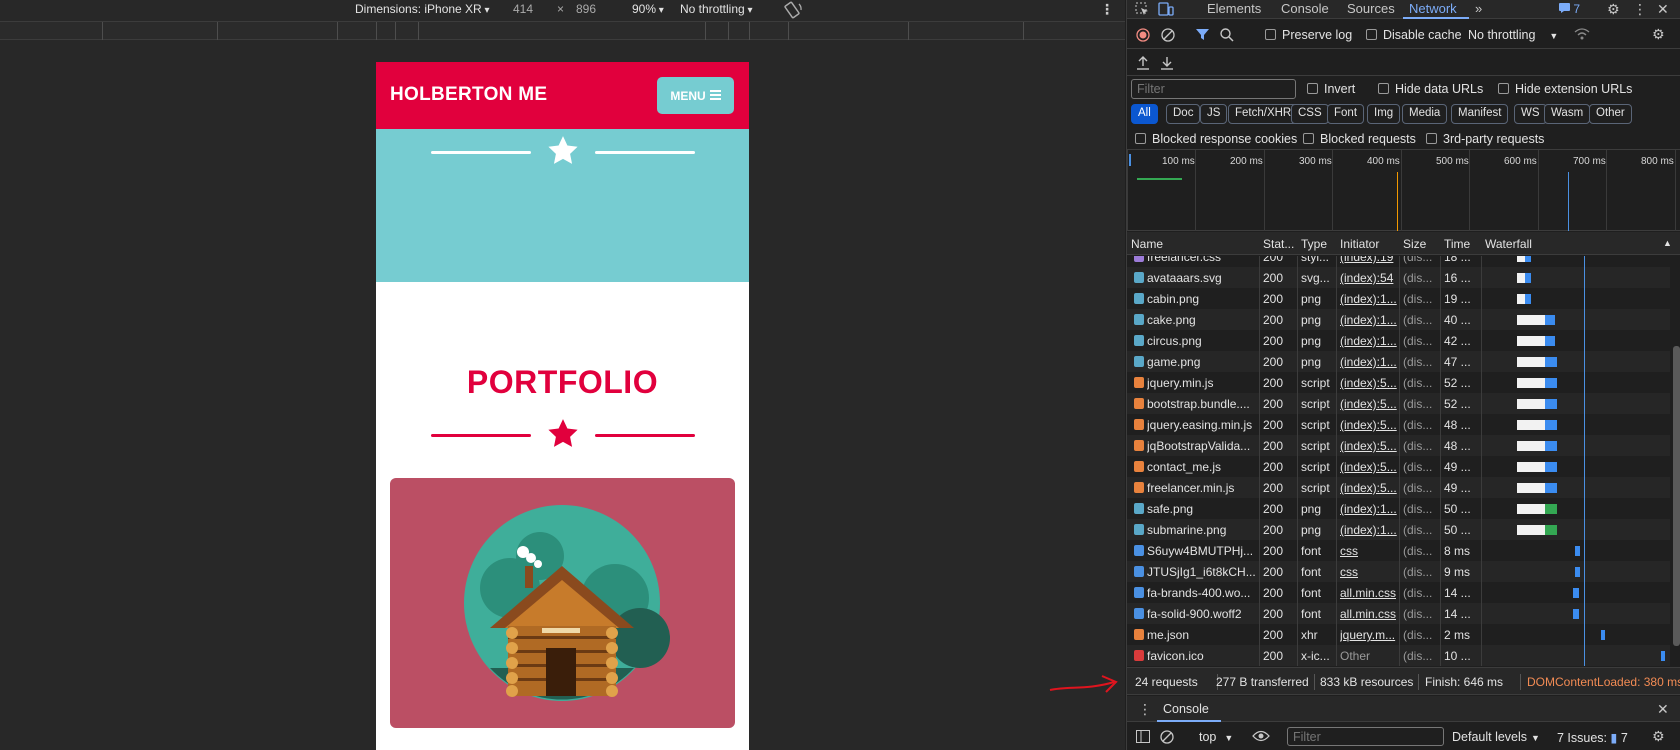 The width and height of the screenshot is (1680, 750). Describe the element at coordinates (1346, 114) in the screenshot. I see `filter-chip-font: Font` at that location.